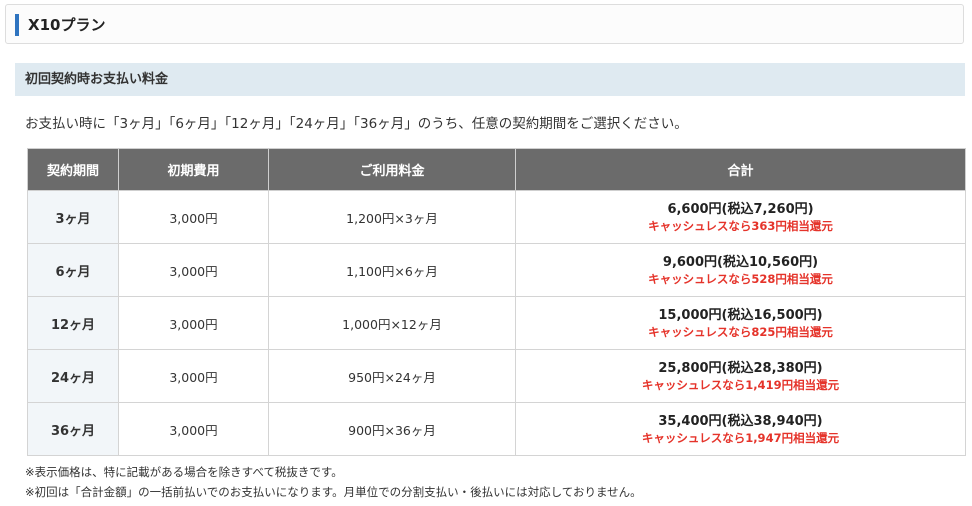 The width and height of the screenshot is (972, 506). I want to click on header-total: 合計, so click(740, 169).